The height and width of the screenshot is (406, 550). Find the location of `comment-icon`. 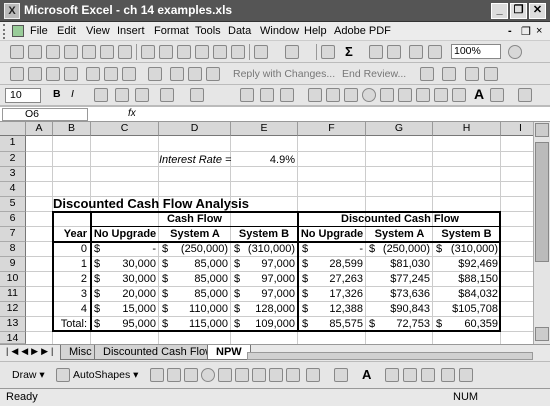

comment-icon is located at coordinates (17, 74).